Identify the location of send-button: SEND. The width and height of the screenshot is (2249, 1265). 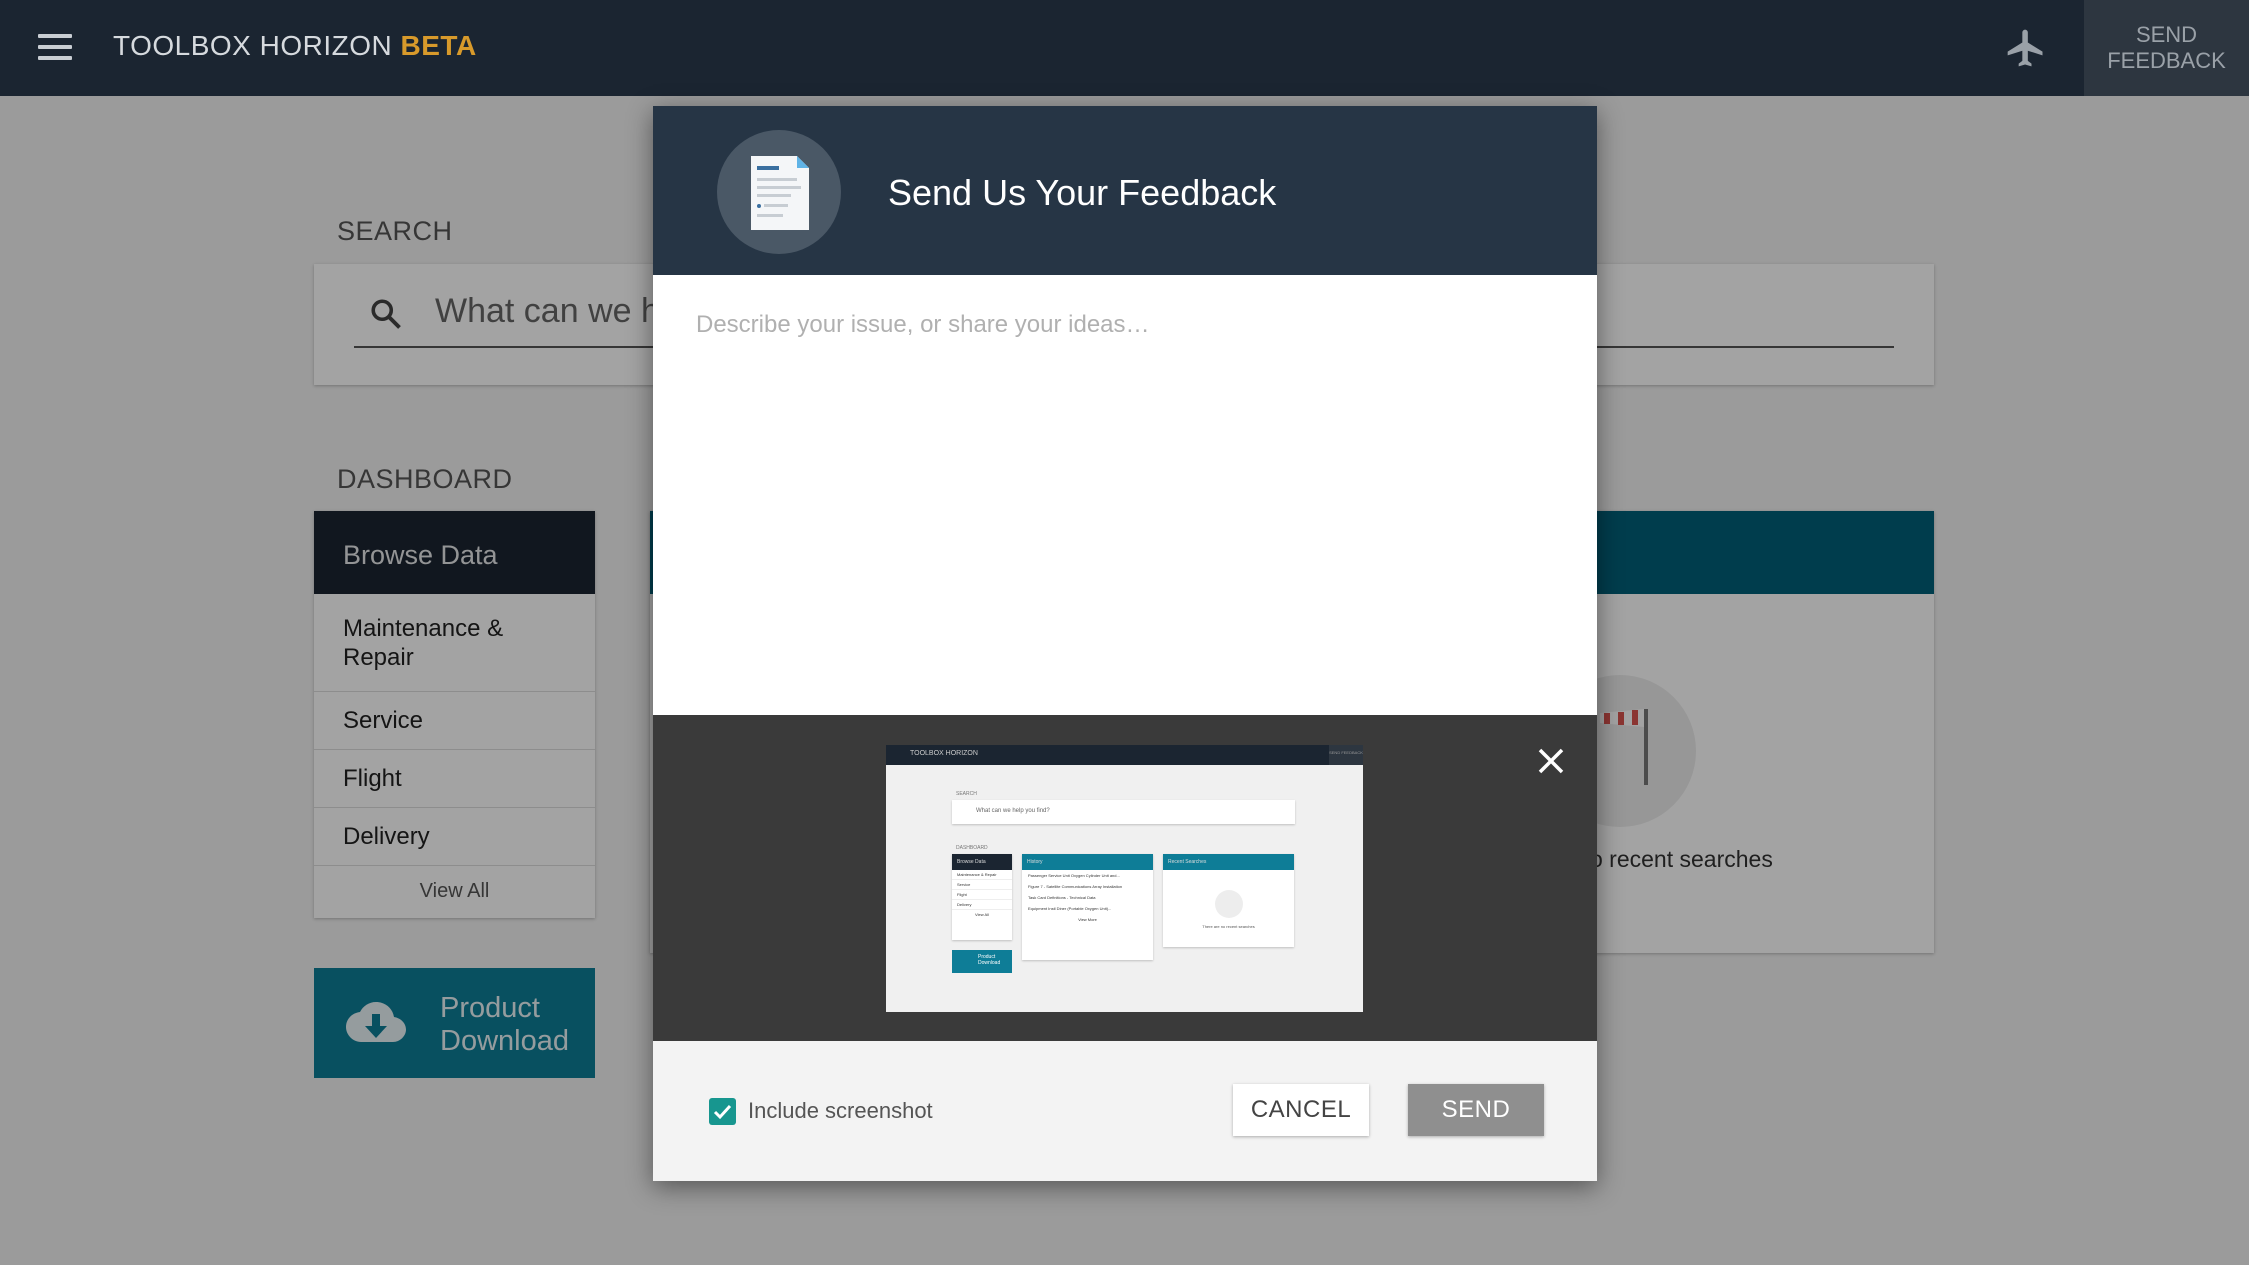
(1476, 1110).